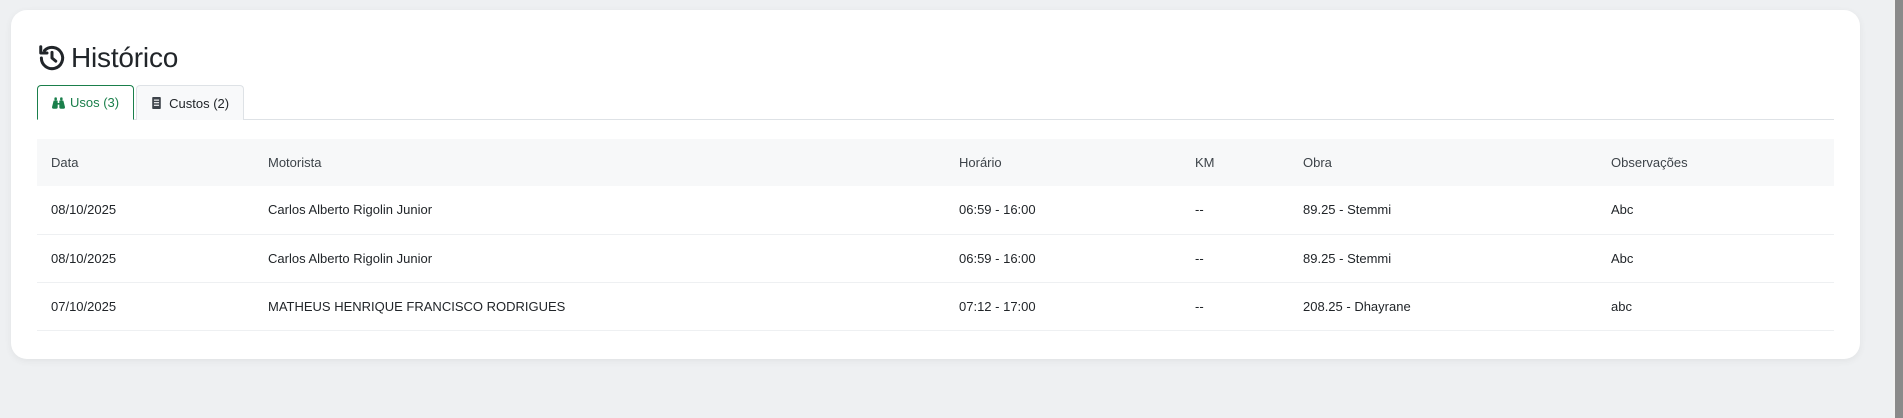 Image resolution: width=1903 pixels, height=418 pixels. I want to click on cell-horario: 07:12 - 17:00, so click(1063, 306).